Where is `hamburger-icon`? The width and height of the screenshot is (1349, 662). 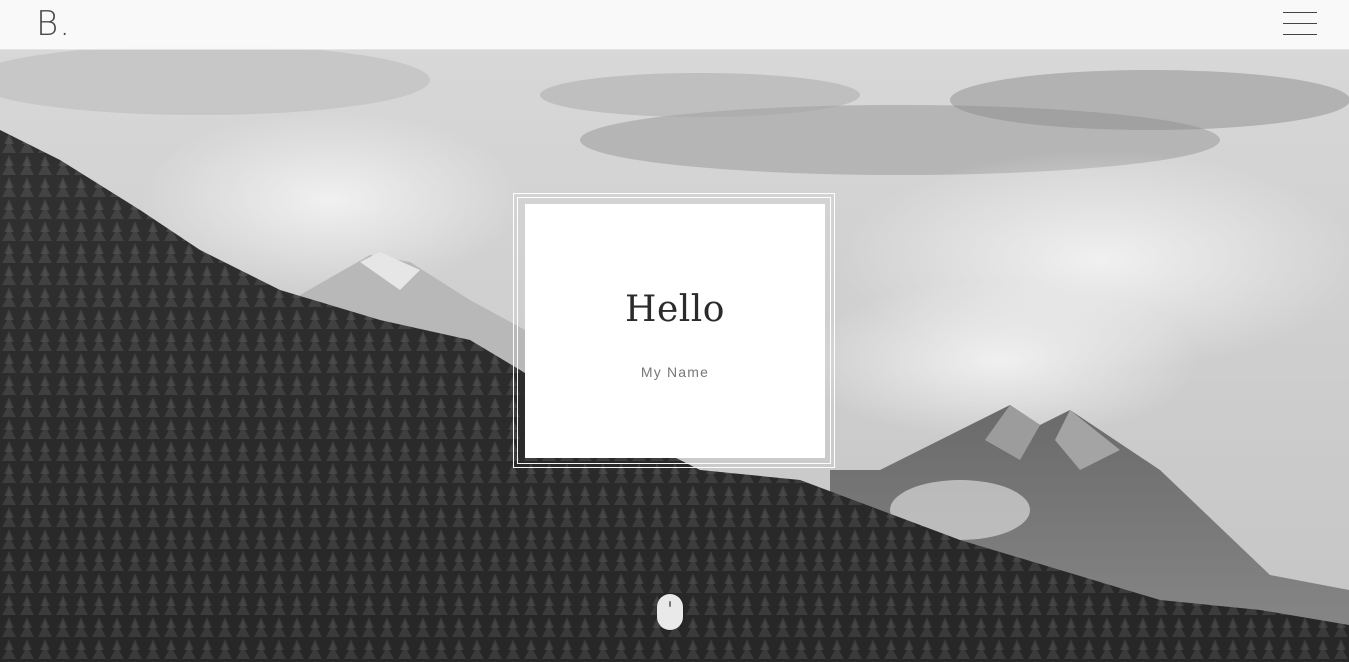
hamburger-icon is located at coordinates (1300, 24).